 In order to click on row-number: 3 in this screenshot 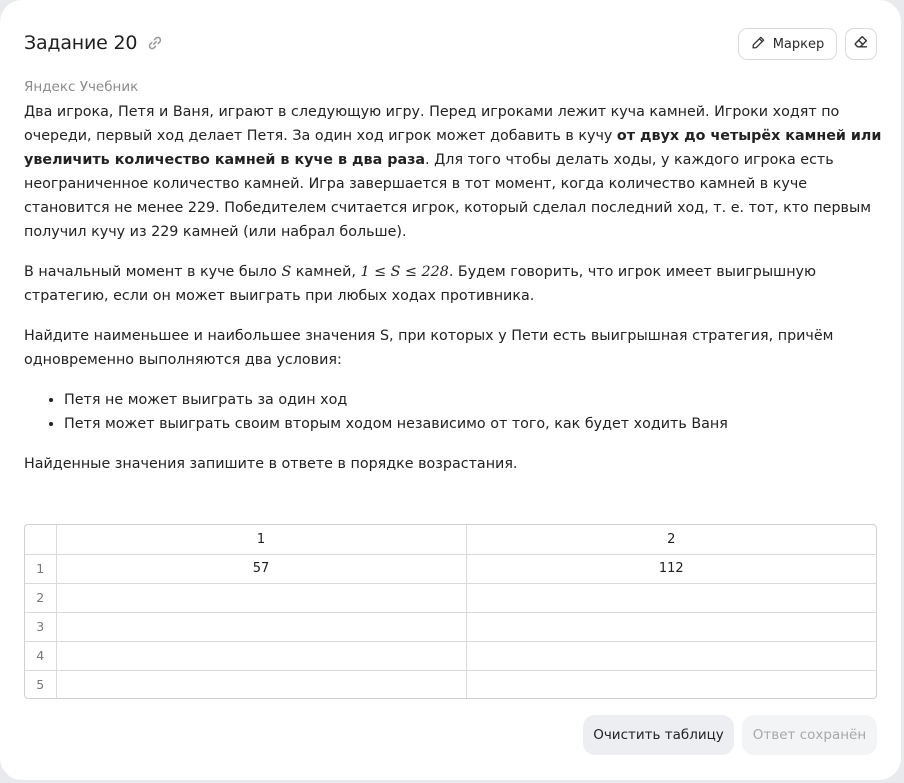, I will do `click(41, 626)`.